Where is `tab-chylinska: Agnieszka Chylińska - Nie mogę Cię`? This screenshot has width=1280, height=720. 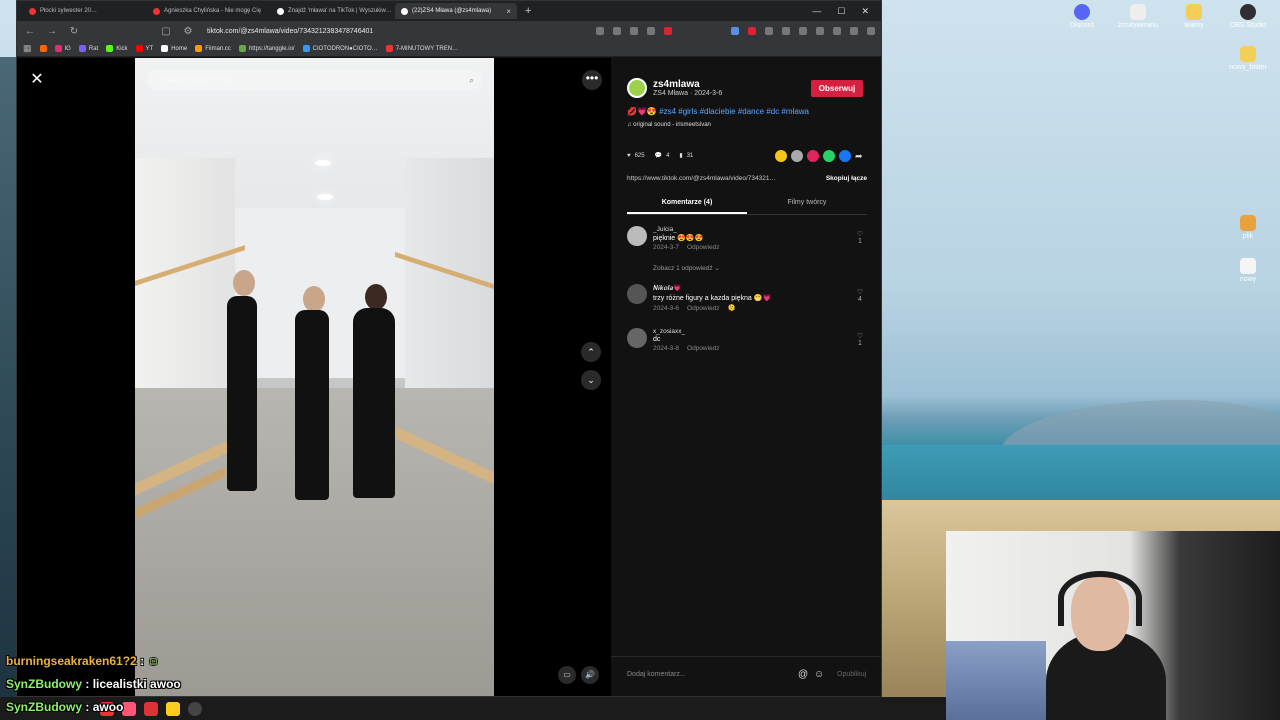 tab-chylinska: Agnieszka Chylińska - Nie mogę Cię is located at coordinates (208, 11).